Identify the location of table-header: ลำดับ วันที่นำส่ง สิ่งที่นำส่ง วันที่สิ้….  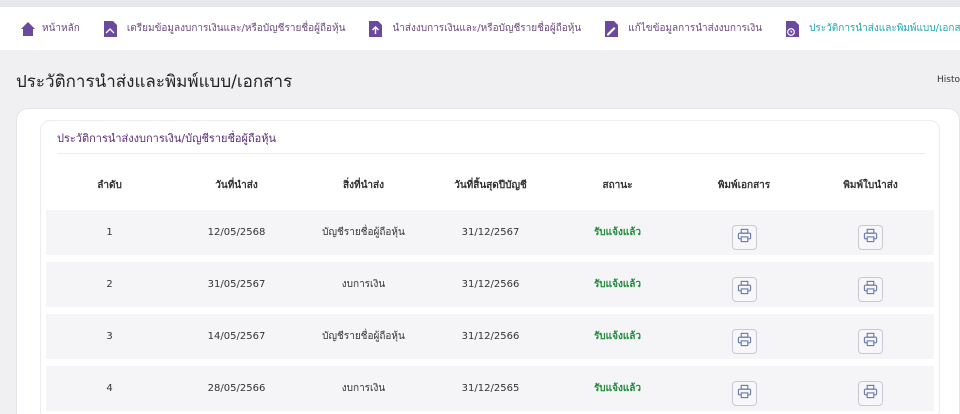
(490, 187).